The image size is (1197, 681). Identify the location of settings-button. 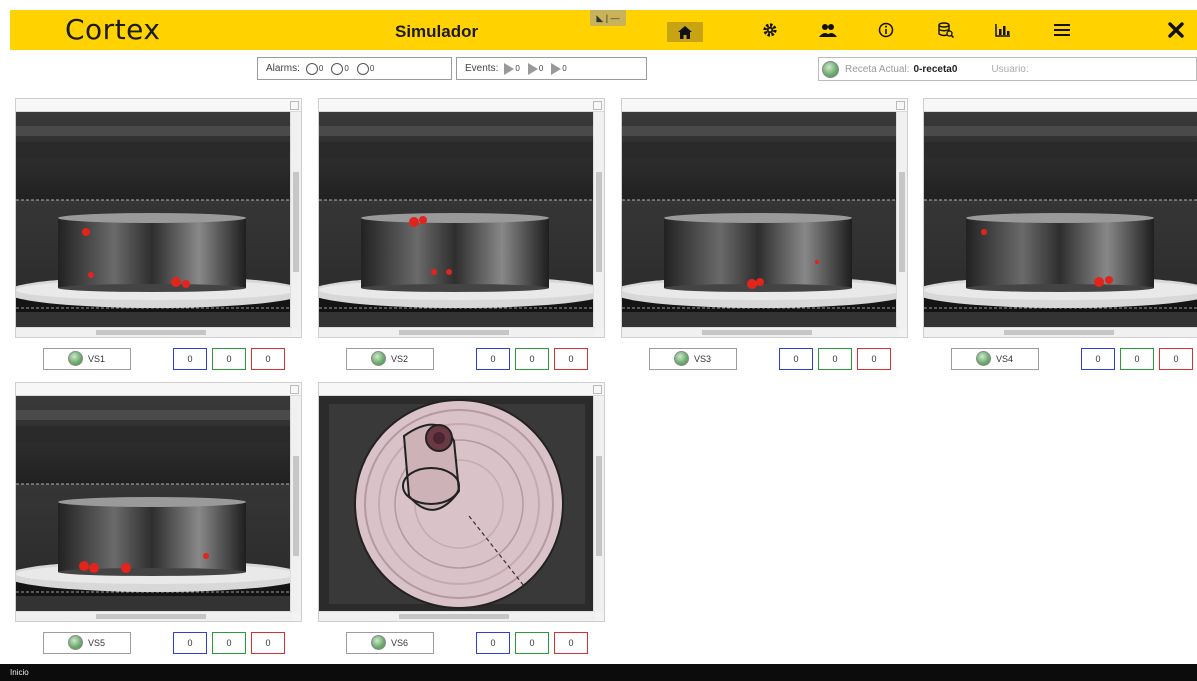
(770, 30).